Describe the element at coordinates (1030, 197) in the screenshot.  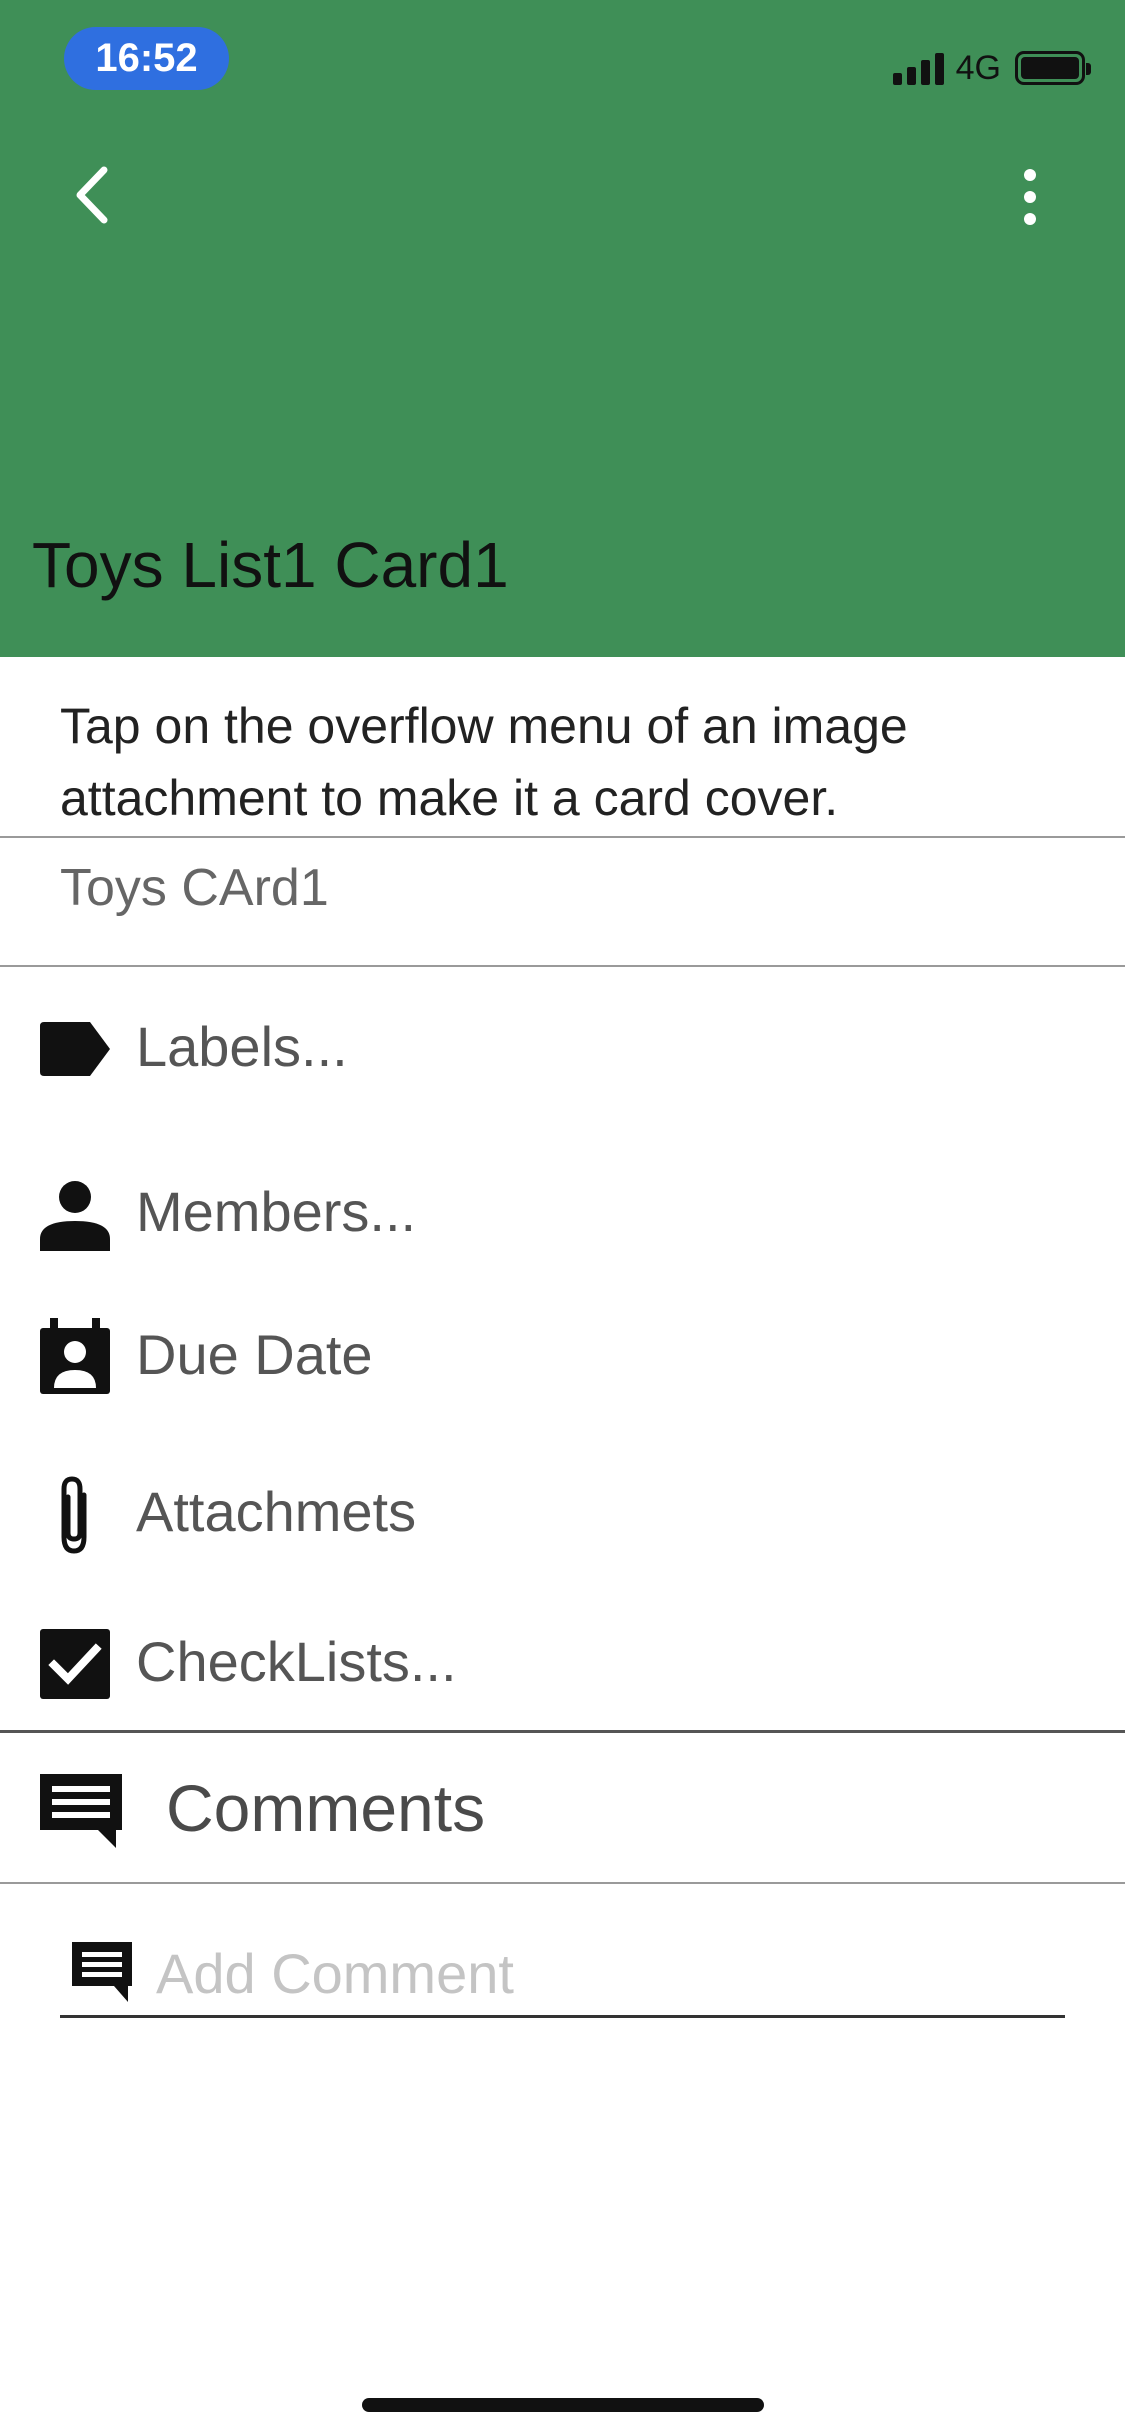
I see `more-vertical-icon` at that location.